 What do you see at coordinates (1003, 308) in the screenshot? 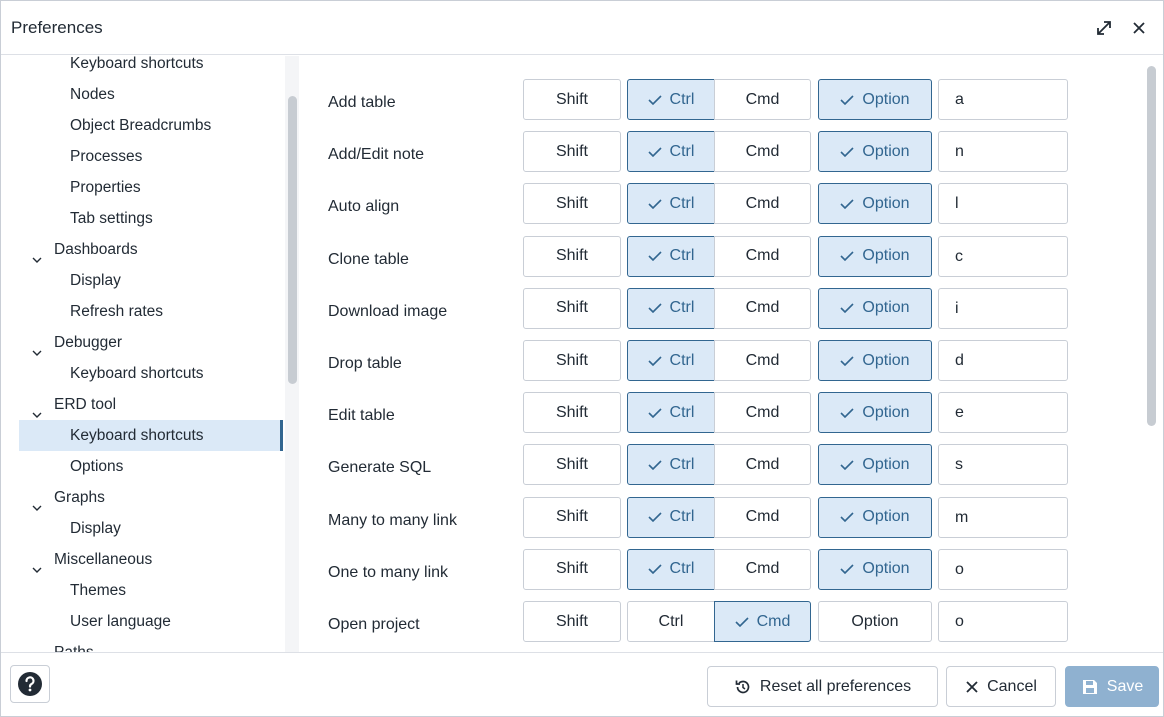
I see `shortcut-key-input: i` at bounding box center [1003, 308].